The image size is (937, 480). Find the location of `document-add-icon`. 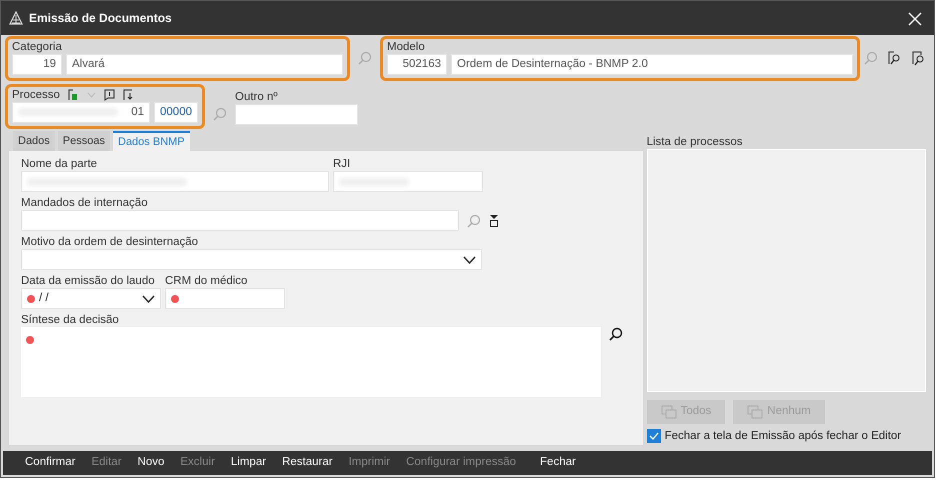

document-add-icon is located at coordinates (73, 94).